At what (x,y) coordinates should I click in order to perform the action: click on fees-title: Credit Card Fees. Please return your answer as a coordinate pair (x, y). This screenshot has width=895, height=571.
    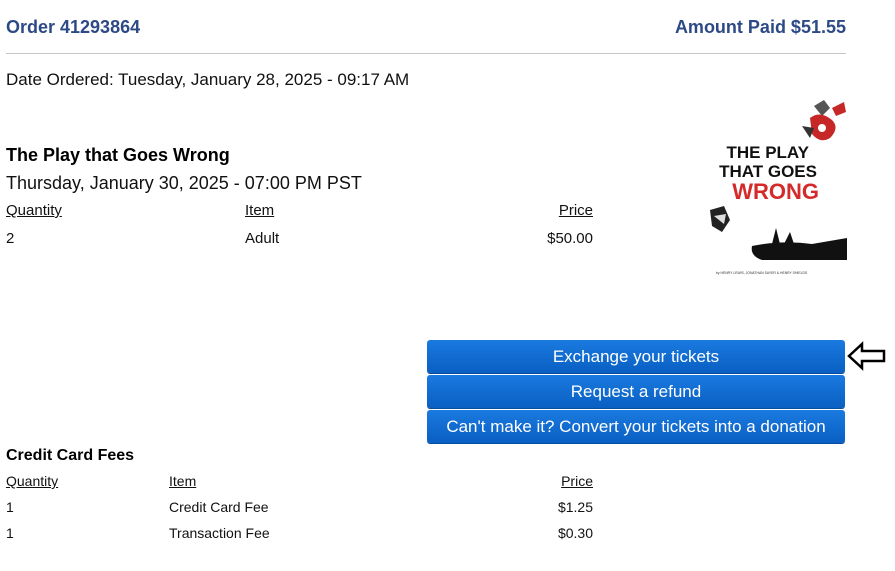
    Looking at the image, I should click on (70, 455).